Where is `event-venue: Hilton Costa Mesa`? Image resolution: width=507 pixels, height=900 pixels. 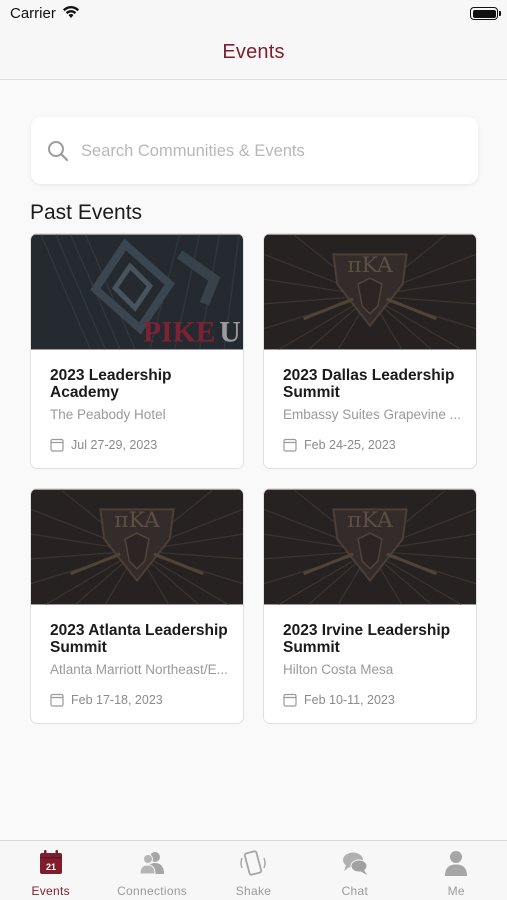
event-venue: Hilton Costa Mesa is located at coordinates (338, 669).